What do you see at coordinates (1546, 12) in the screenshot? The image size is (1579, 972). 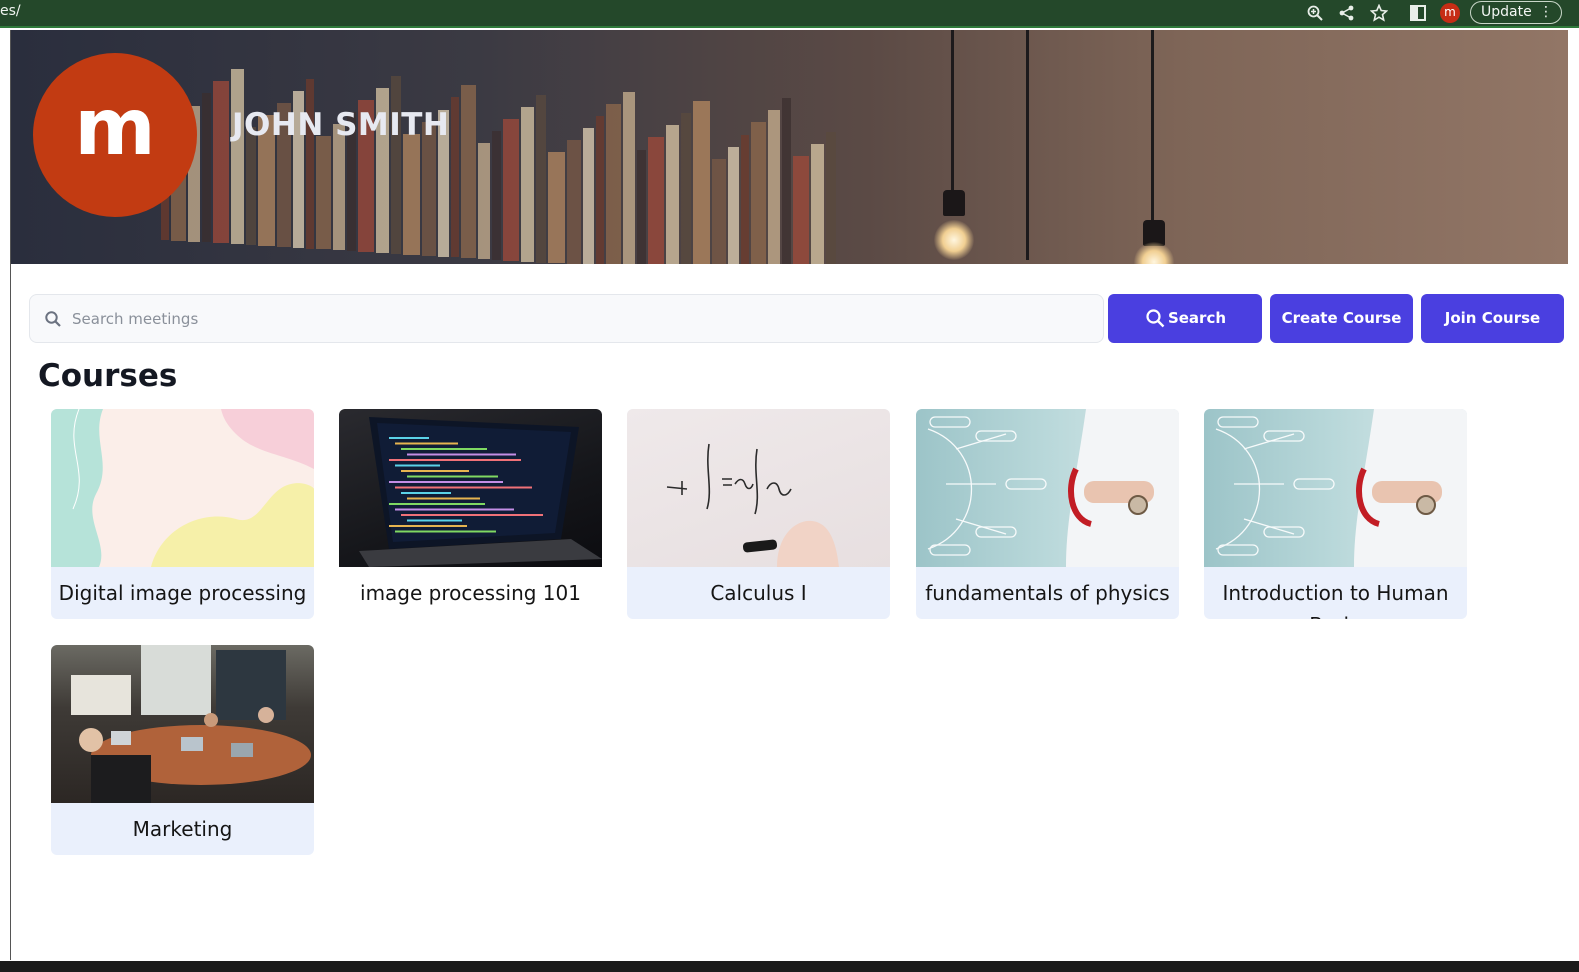 I see `kebab-menu-icon: ⋮` at bounding box center [1546, 12].